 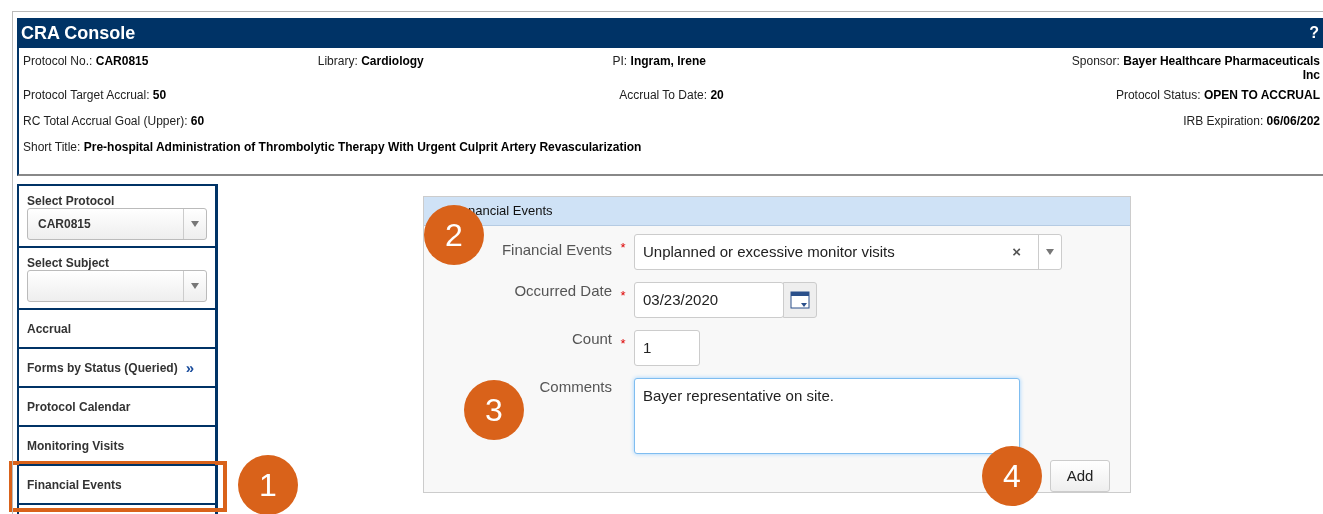 What do you see at coordinates (1103, 95) in the screenshot?
I see `info-field: Protocol Status: OPEN TO ACCRUAL` at bounding box center [1103, 95].